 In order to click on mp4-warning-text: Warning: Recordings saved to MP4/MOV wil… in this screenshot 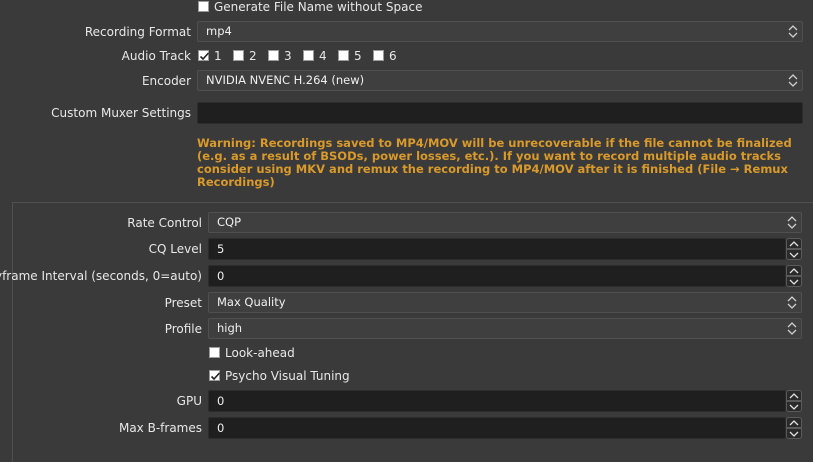, I will do `click(494, 162)`.